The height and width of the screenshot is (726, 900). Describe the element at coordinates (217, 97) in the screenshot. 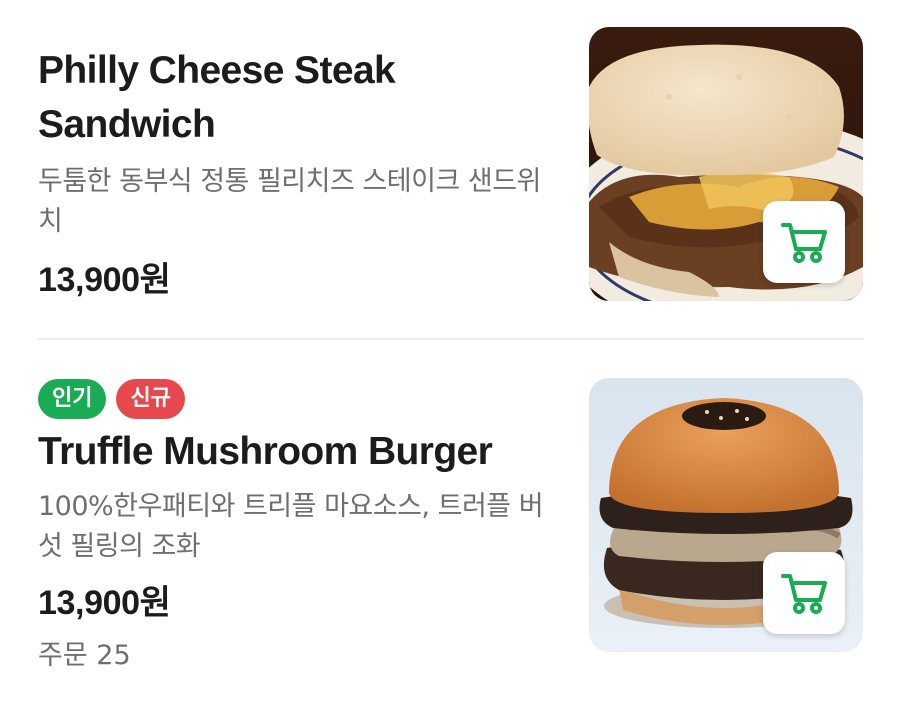

I see `menu-item-name: Philly Cheese Steak Sandwich` at that location.